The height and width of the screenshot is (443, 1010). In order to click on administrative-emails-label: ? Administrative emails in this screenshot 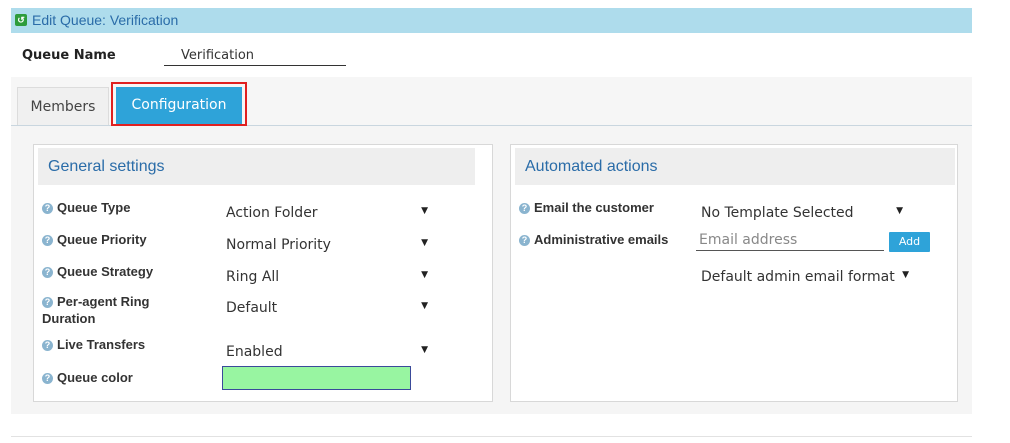, I will do `click(593, 239)`.